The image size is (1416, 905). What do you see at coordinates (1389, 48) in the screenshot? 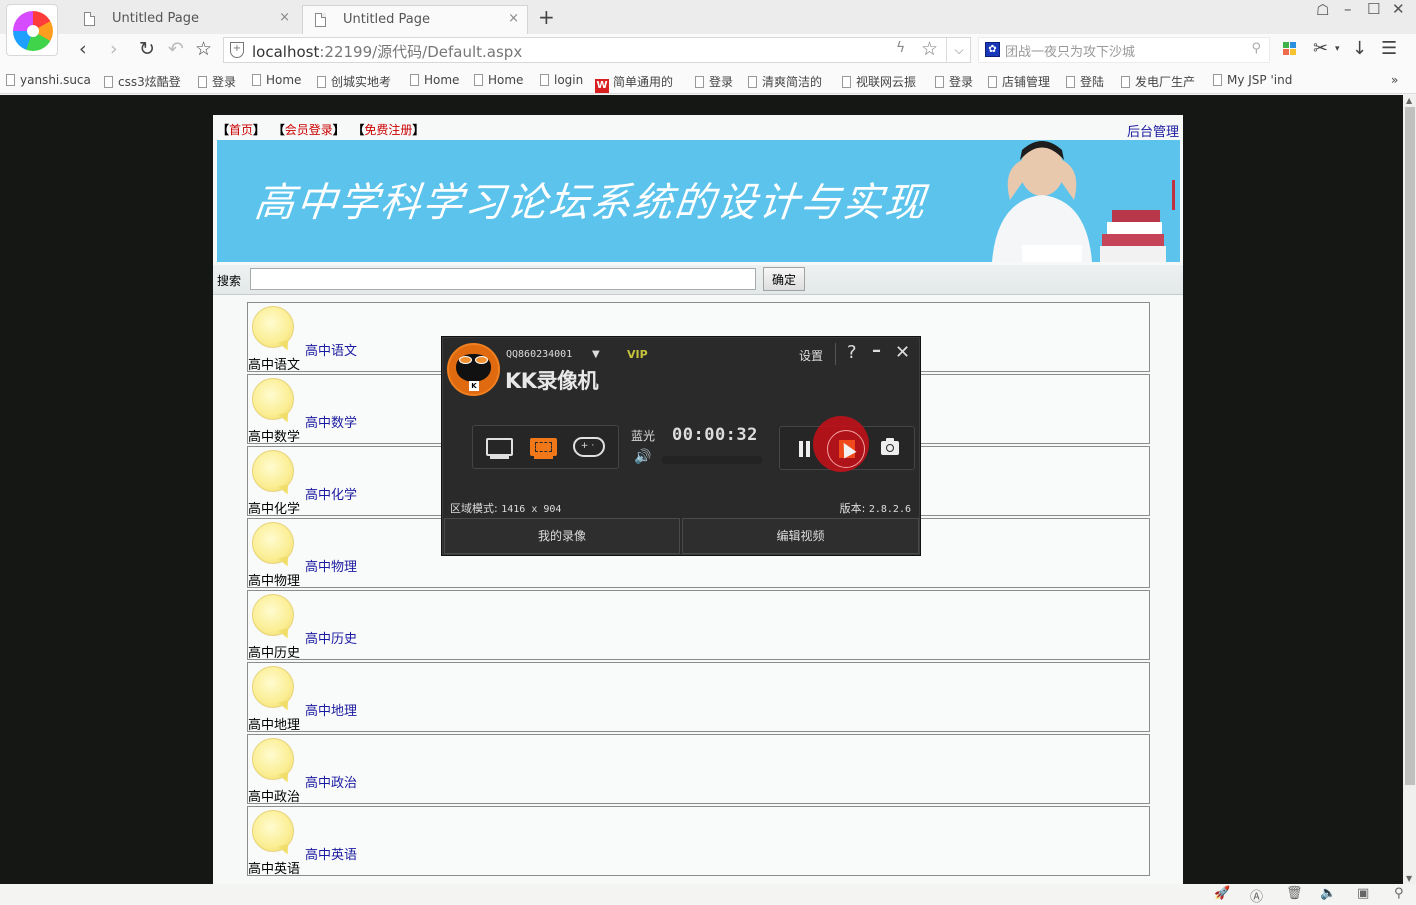
I see `menu-icon: ☰` at bounding box center [1389, 48].